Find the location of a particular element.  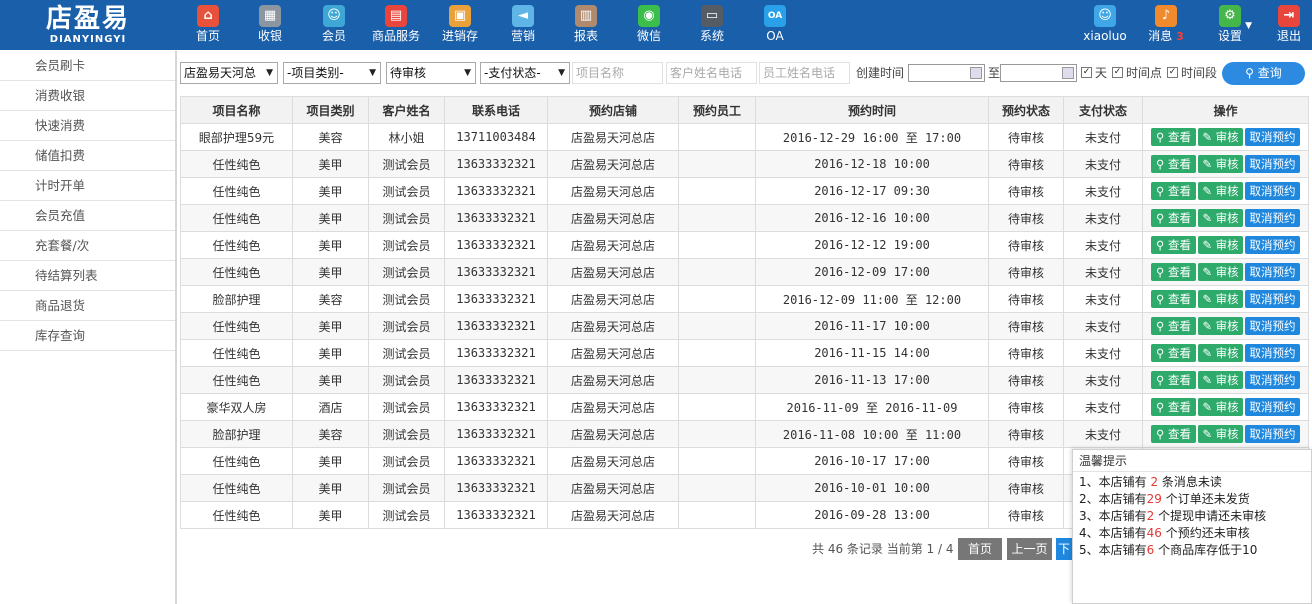

cell-time: 2016-10-01 10:00 is located at coordinates (872, 488).